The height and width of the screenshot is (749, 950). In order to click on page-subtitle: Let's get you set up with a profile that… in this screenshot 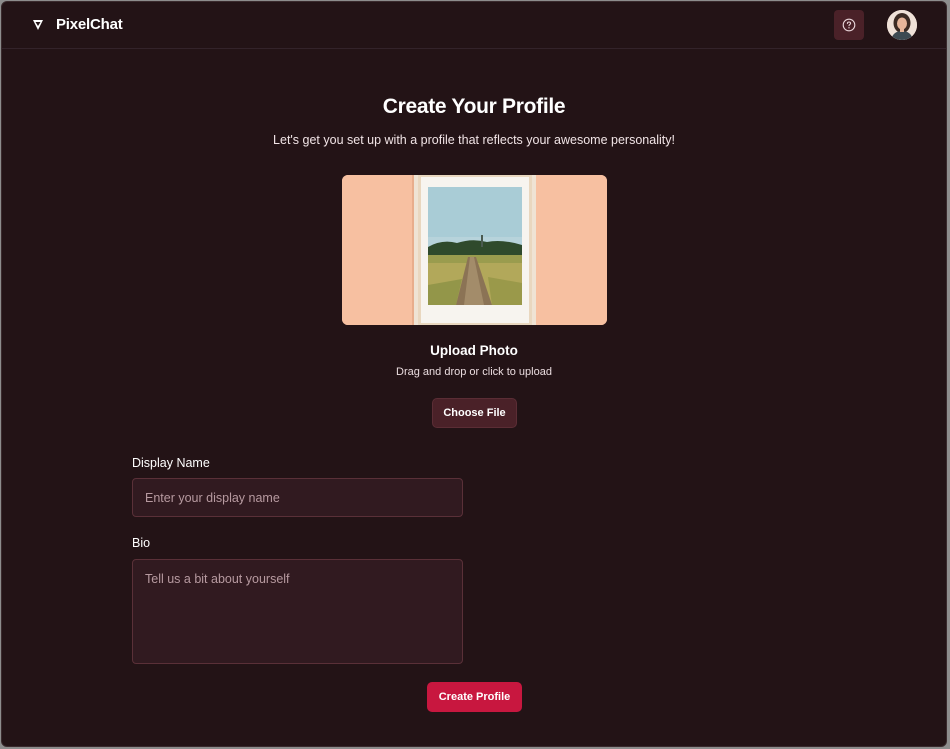, I will do `click(474, 140)`.